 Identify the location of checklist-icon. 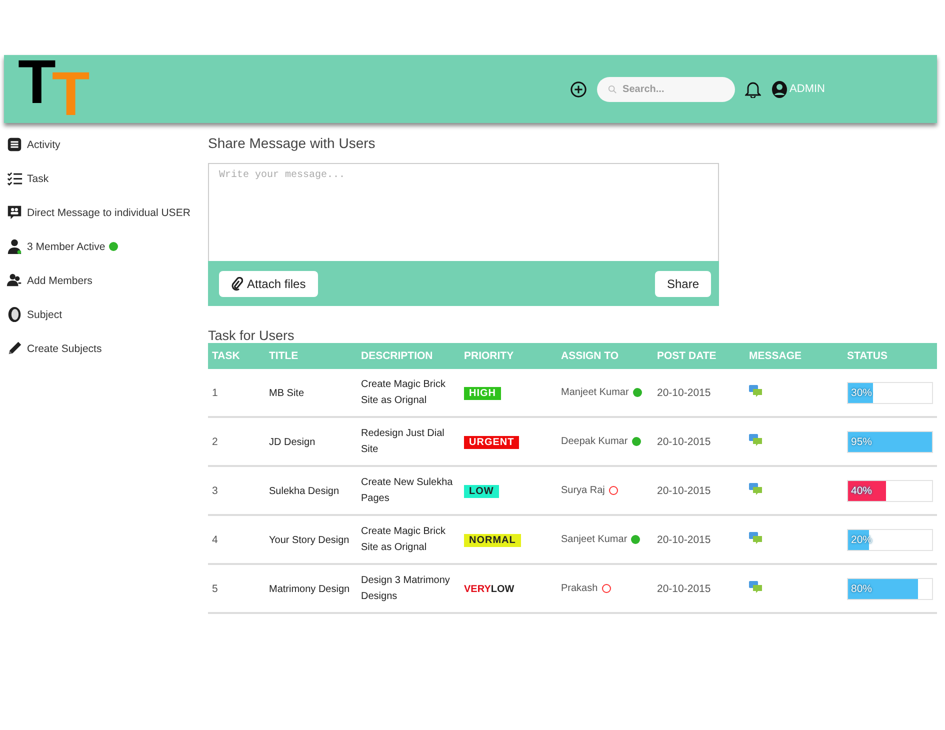
(14, 178).